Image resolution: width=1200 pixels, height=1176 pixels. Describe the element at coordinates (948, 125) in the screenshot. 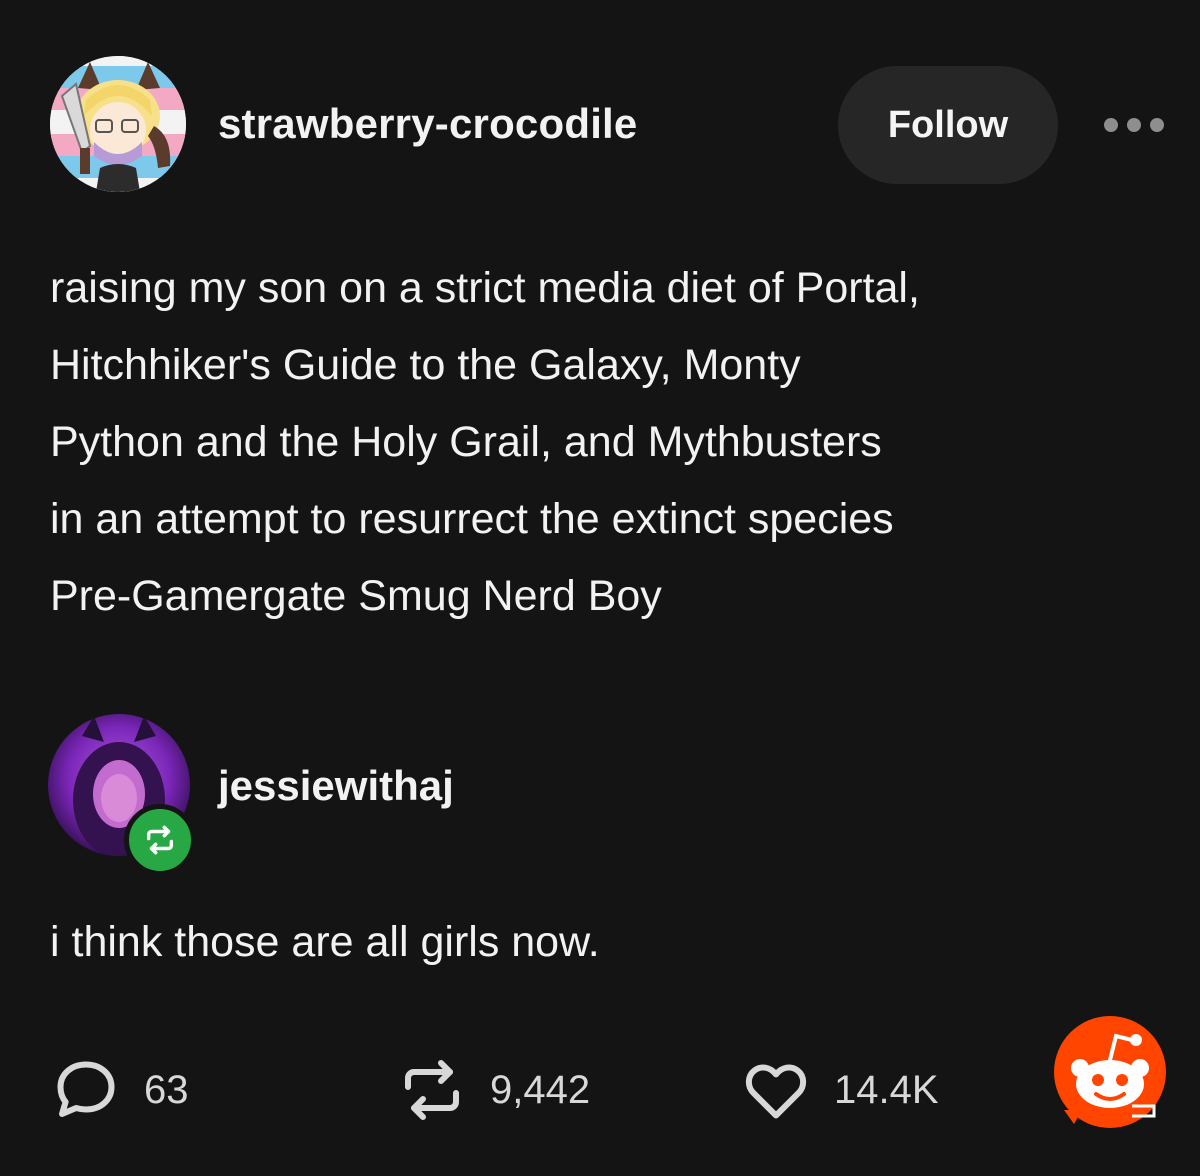

I see `follow-button: Follow` at that location.